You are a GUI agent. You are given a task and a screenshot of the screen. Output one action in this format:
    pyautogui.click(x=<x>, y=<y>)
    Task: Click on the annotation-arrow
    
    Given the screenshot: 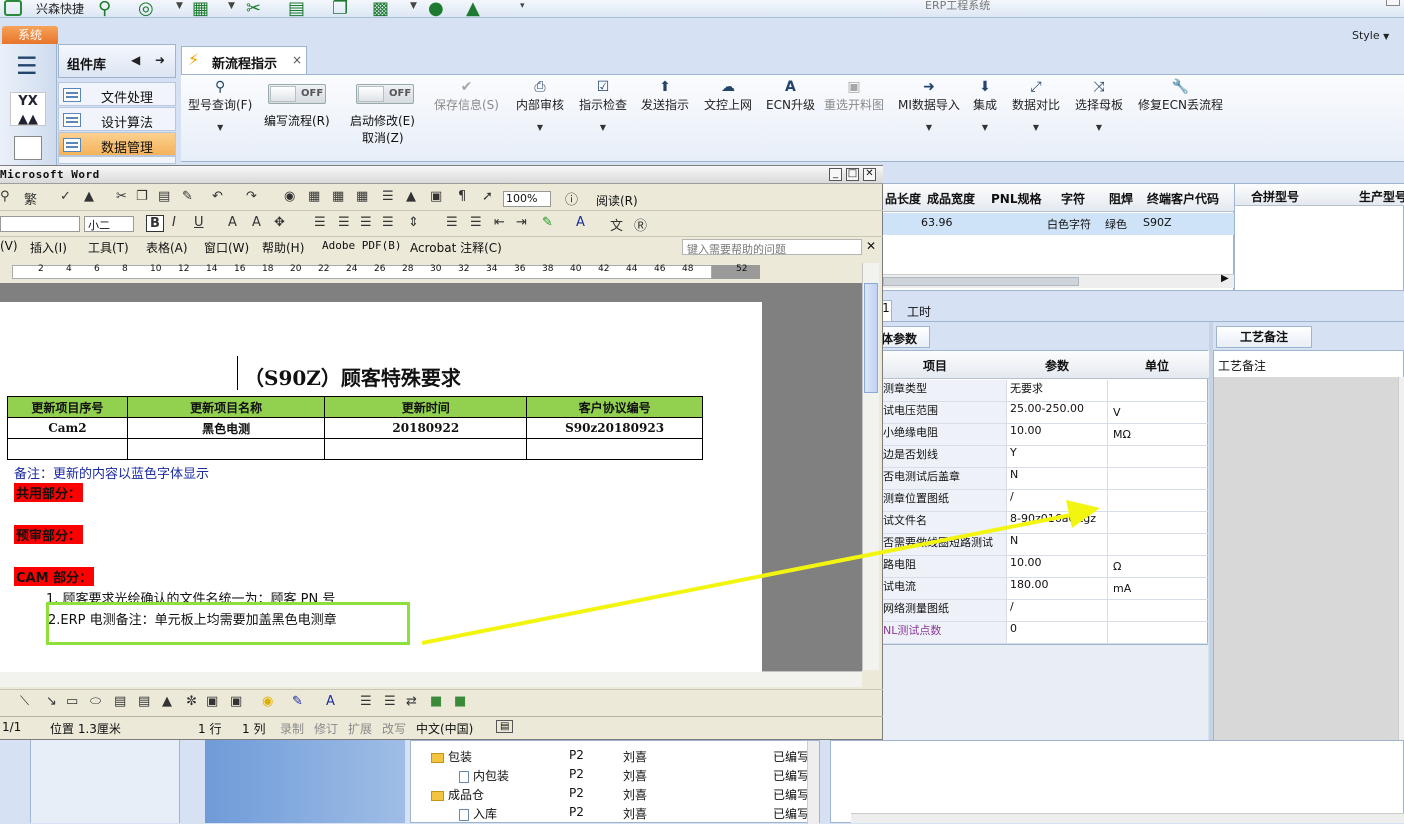 What is the action you would take?
    pyautogui.click(x=760, y=572)
    